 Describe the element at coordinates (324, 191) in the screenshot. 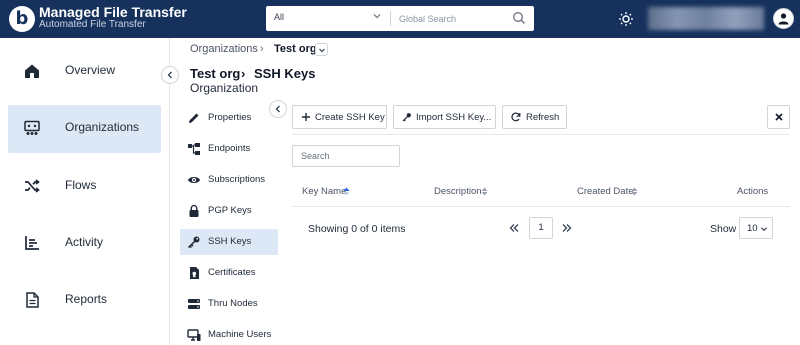

I see `column-header-key-name: Key Name` at that location.